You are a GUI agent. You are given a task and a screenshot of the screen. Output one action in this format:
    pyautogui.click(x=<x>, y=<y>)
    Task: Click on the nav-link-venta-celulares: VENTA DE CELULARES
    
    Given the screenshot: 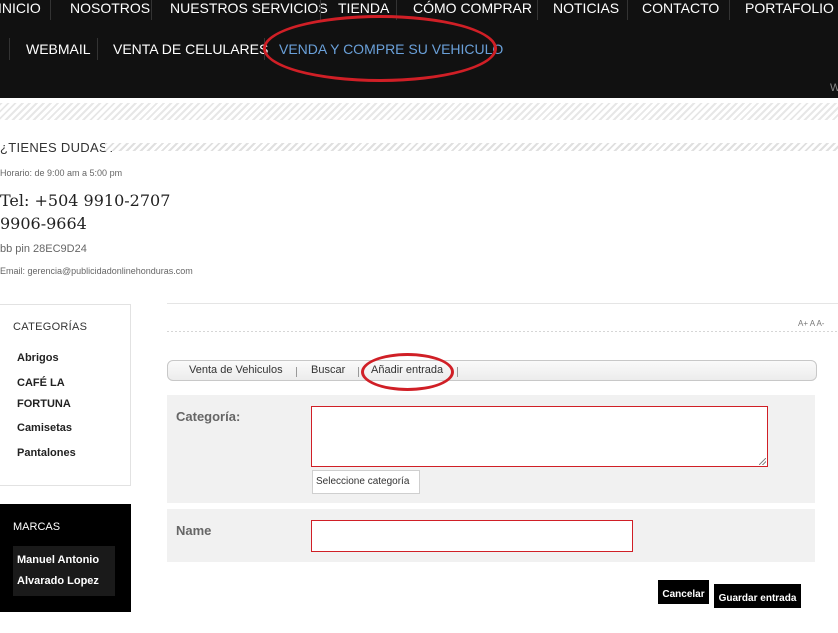 What is the action you would take?
    pyautogui.click(x=190, y=50)
    